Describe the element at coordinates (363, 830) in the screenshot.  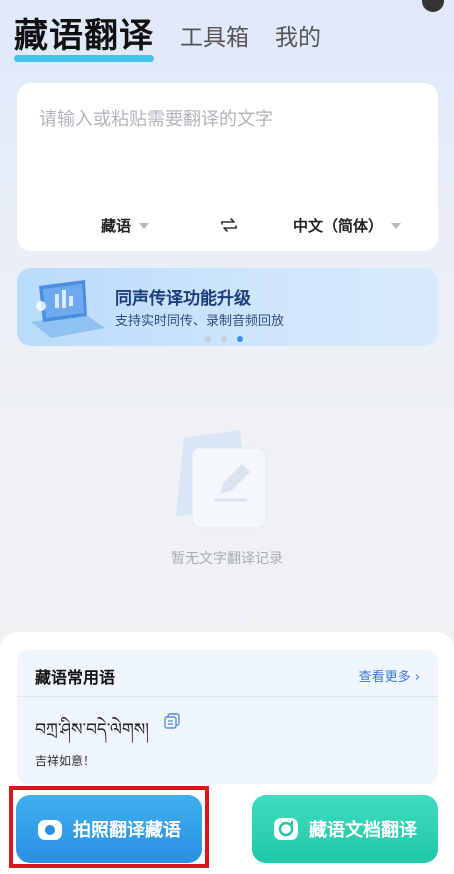
I see `document-translate-label: 藏语文档翻译` at that location.